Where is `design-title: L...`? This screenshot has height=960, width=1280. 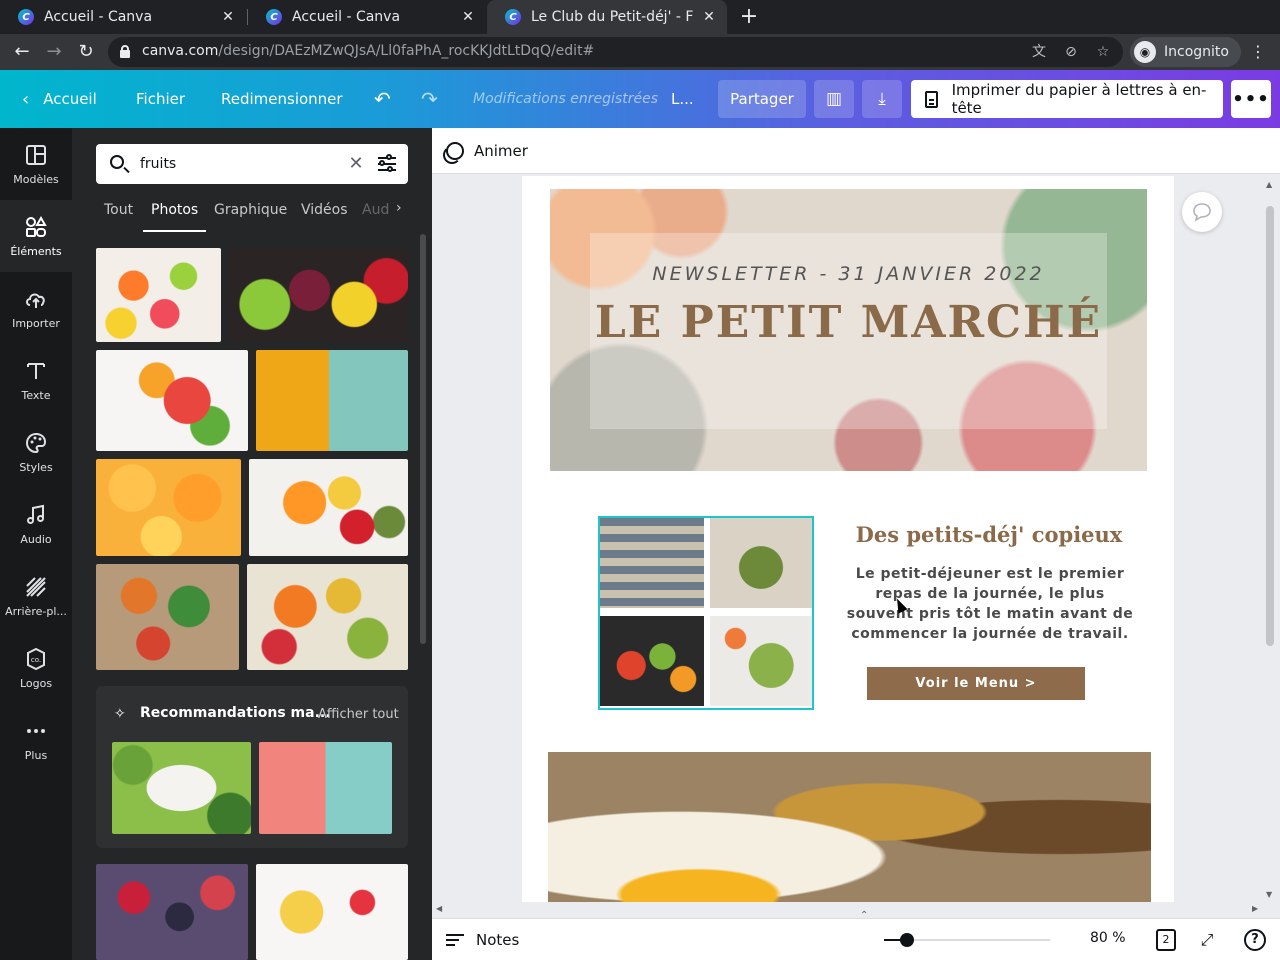 design-title: L... is located at coordinates (682, 99).